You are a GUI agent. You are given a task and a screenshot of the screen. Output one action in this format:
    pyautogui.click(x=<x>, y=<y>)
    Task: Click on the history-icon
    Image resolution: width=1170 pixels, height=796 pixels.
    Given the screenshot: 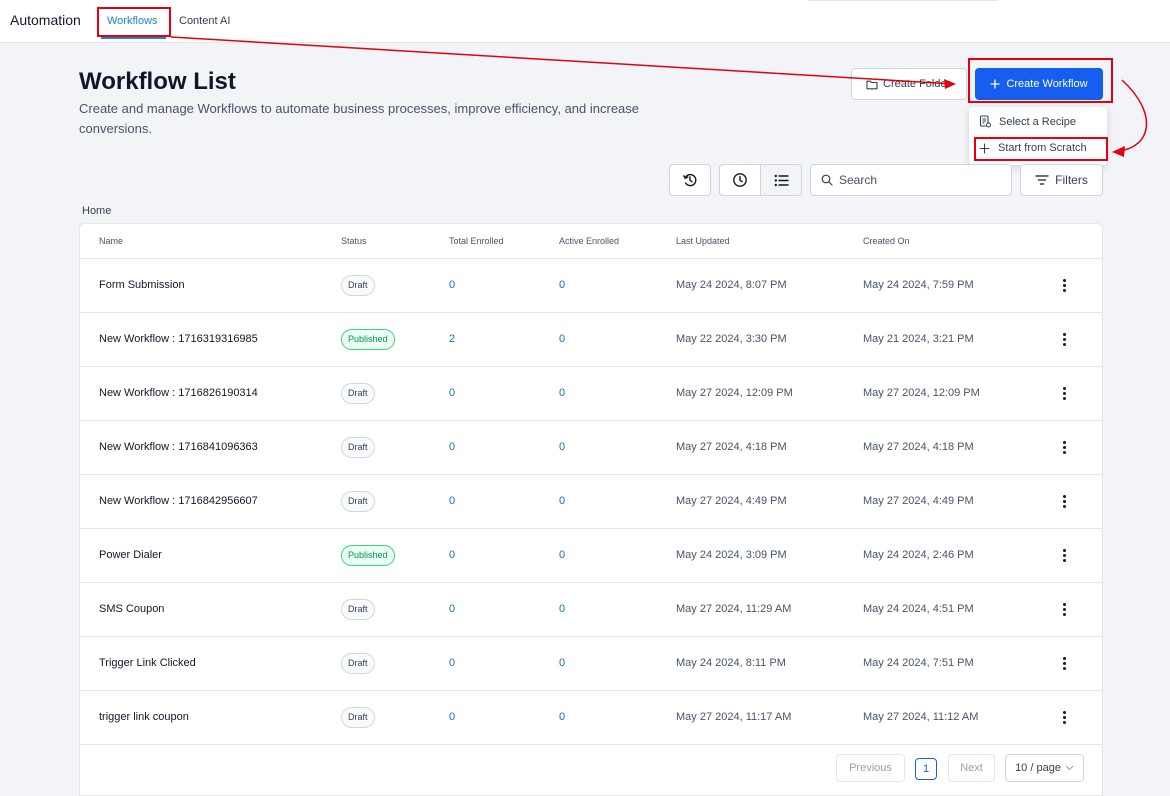 What is the action you would take?
    pyautogui.click(x=690, y=180)
    